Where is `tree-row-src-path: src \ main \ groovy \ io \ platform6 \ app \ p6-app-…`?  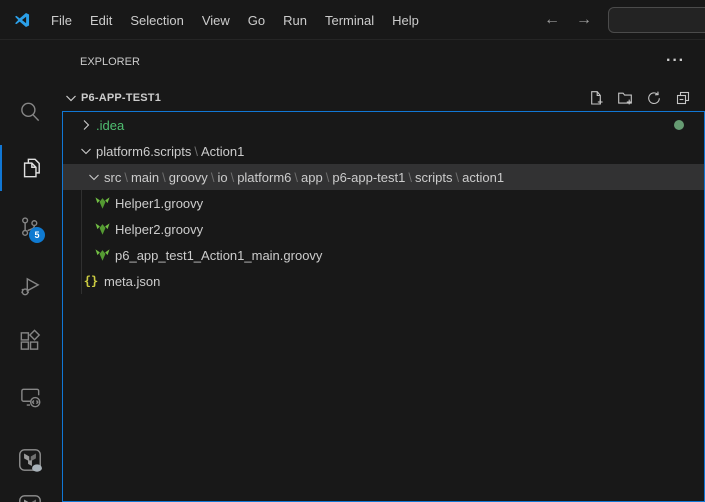 tree-row-src-path: src \ main \ groovy \ io \ platform6 \ app \ p6-app-… is located at coordinates (383, 177).